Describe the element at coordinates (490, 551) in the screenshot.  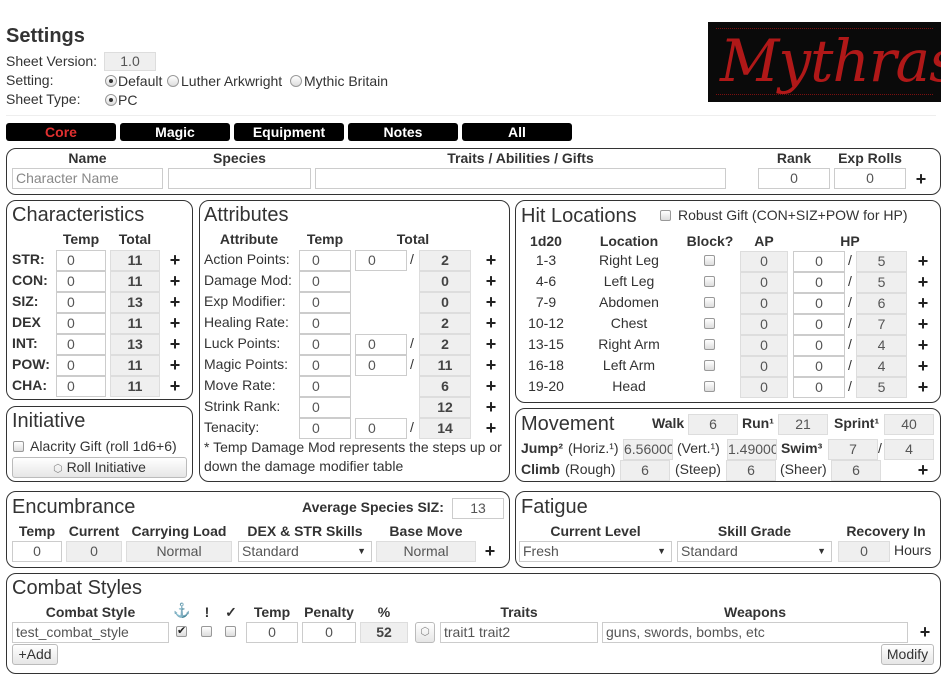
I see `encumbrance-add-button: +` at that location.